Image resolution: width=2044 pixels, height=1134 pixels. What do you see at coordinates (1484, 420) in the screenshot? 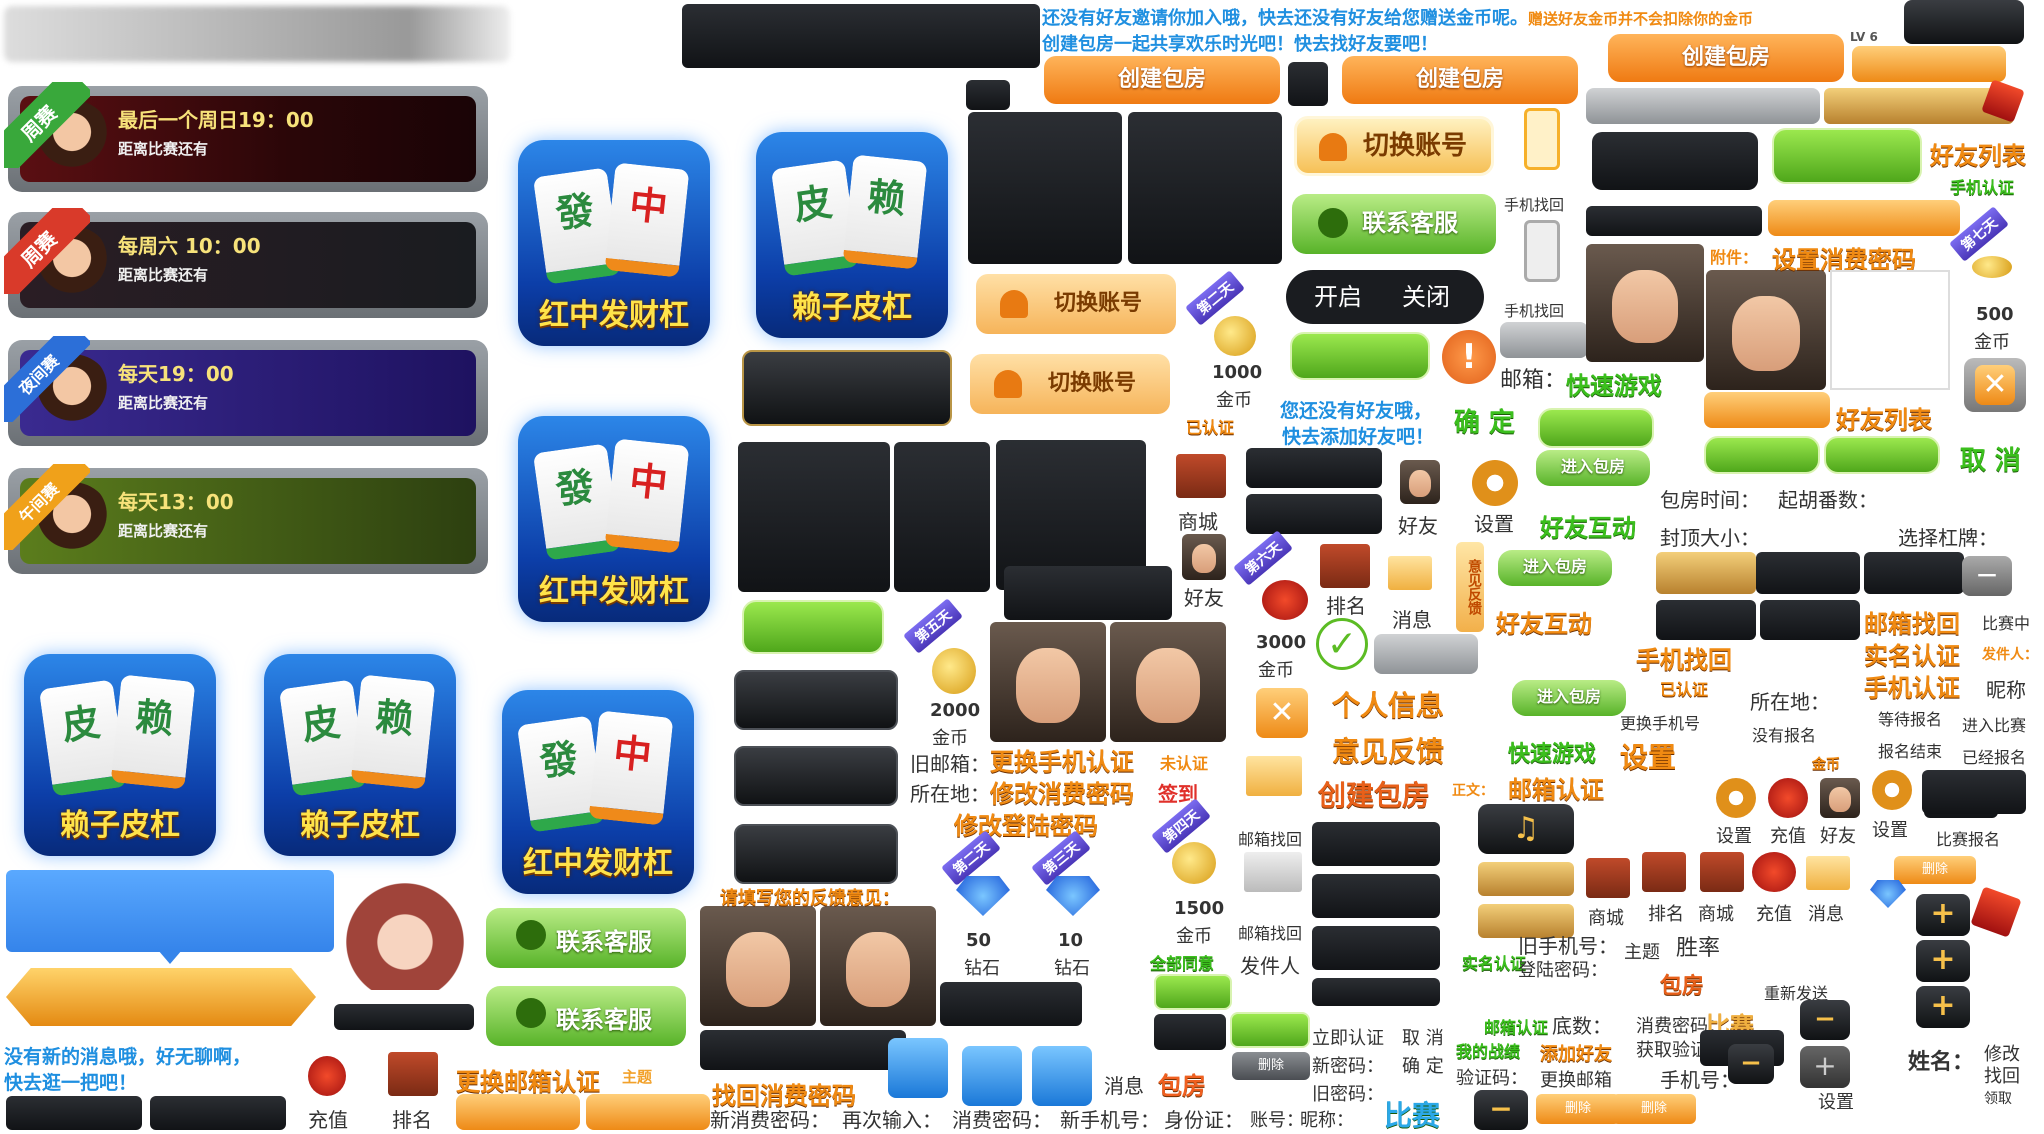
I see `confirm-label: 确 定` at bounding box center [1484, 420].